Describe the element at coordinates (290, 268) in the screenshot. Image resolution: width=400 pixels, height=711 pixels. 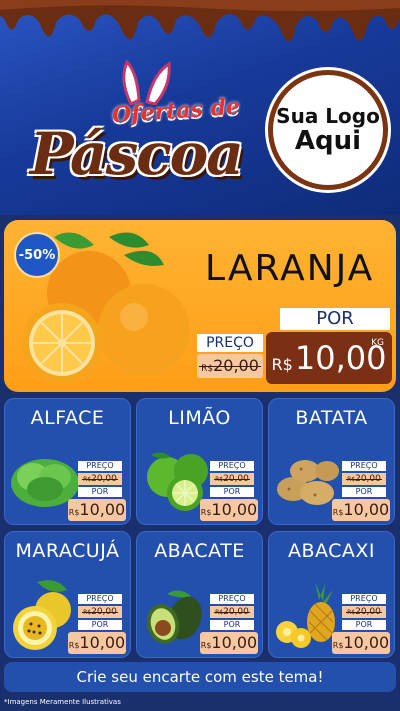
I see `featured-product-name: LARANJA` at that location.